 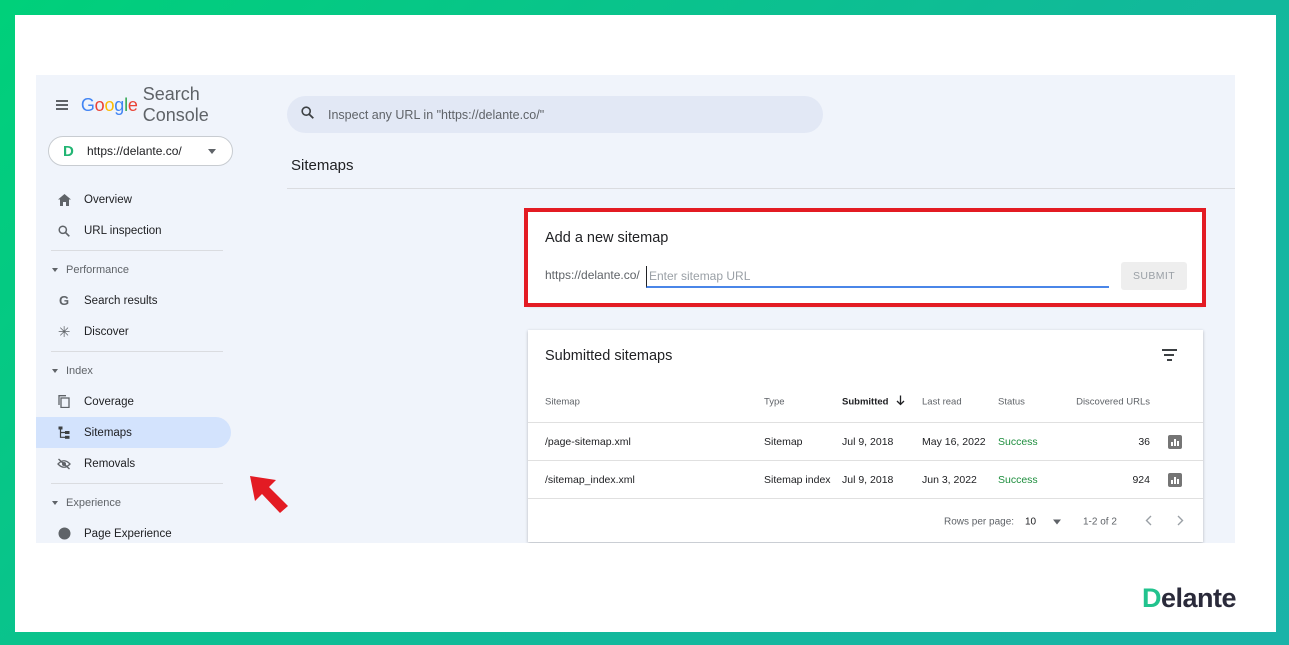 I want to click on col-type: Type, so click(x=774, y=402).